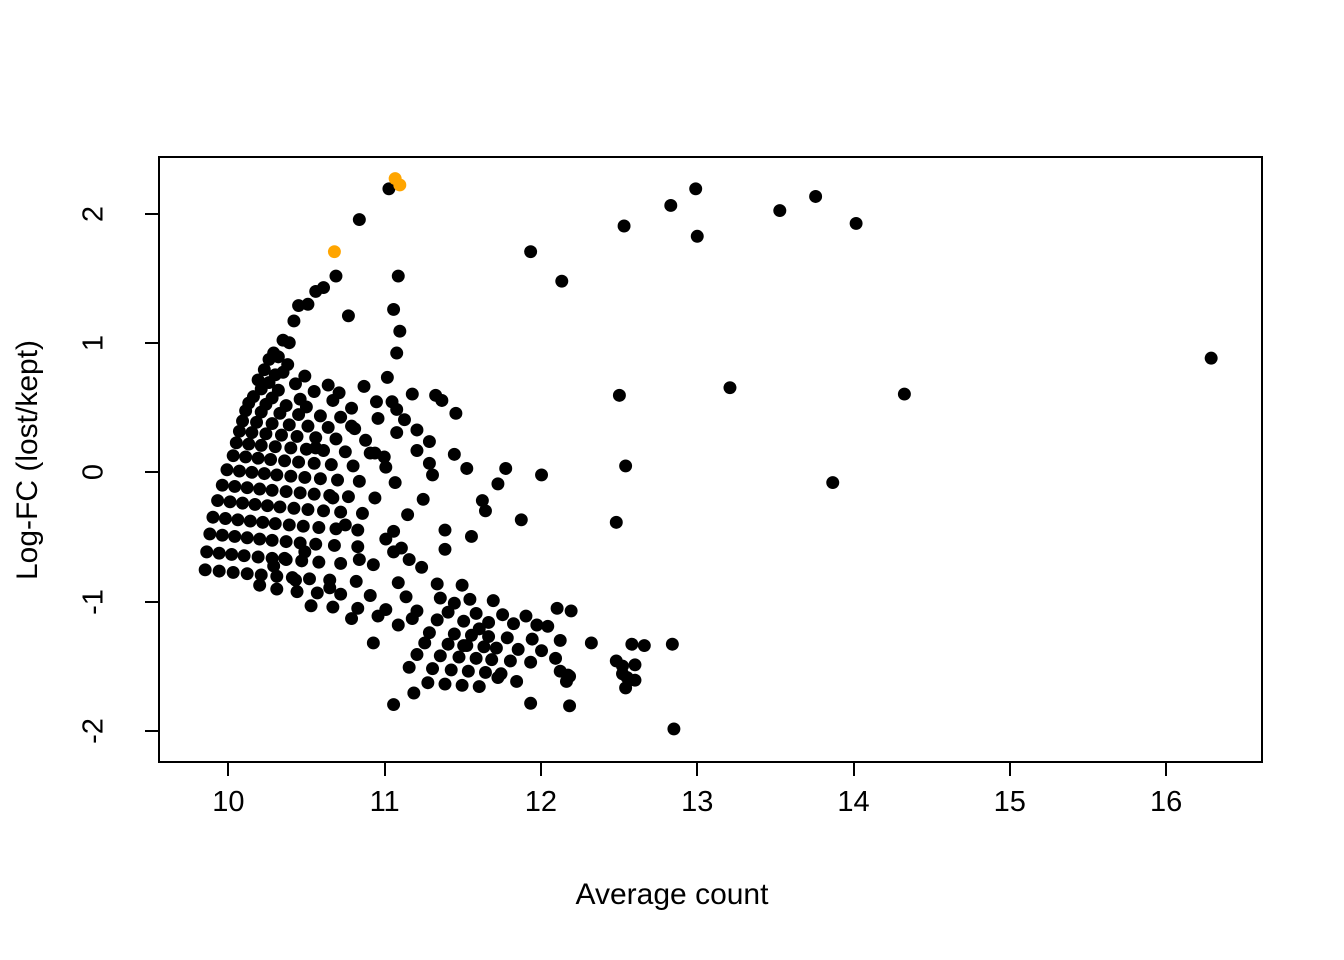  Describe the element at coordinates (28, 480) in the screenshot. I see `y-axis-title-container: Log-FC (lost/kept)` at that location.